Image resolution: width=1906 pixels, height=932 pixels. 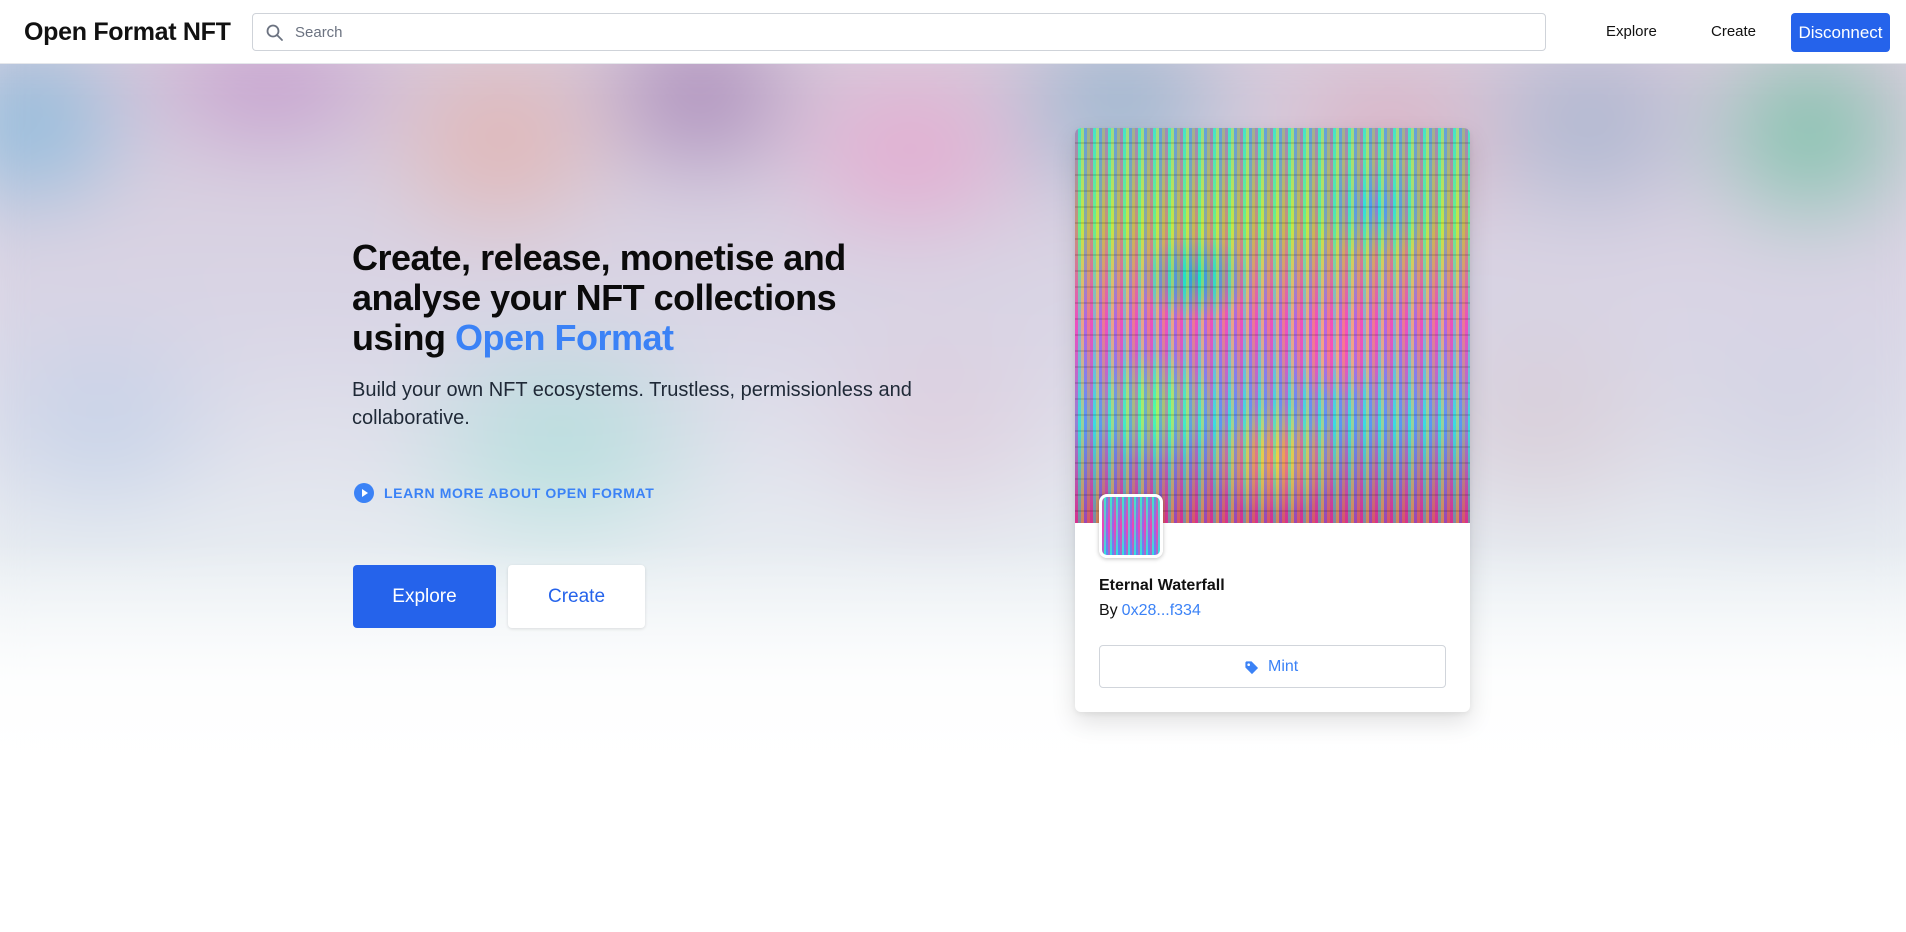 What do you see at coordinates (564, 337) in the screenshot?
I see `hero-headline-accent: Open Format` at bounding box center [564, 337].